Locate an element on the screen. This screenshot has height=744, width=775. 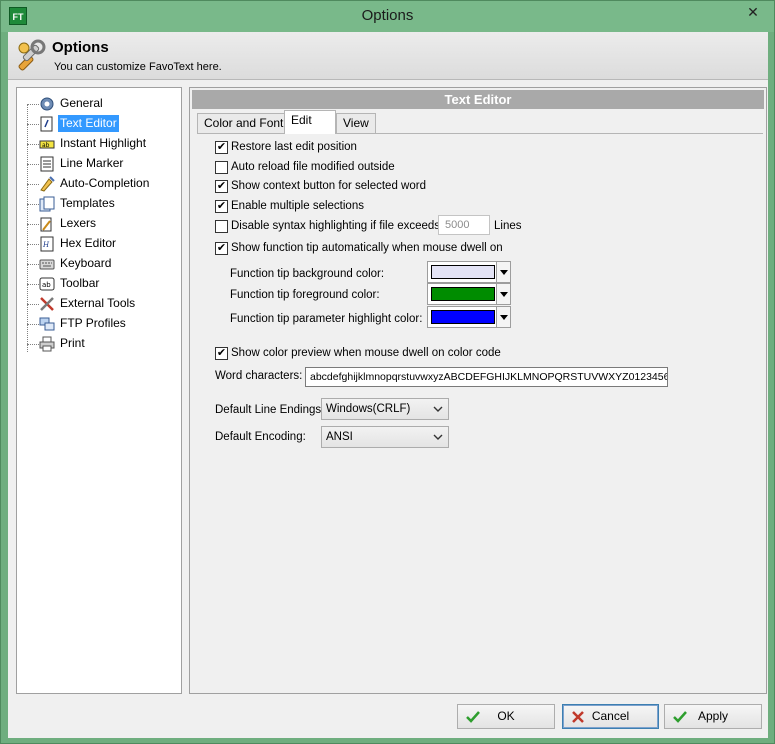
ok-button: OK is located at coordinates (506, 716).